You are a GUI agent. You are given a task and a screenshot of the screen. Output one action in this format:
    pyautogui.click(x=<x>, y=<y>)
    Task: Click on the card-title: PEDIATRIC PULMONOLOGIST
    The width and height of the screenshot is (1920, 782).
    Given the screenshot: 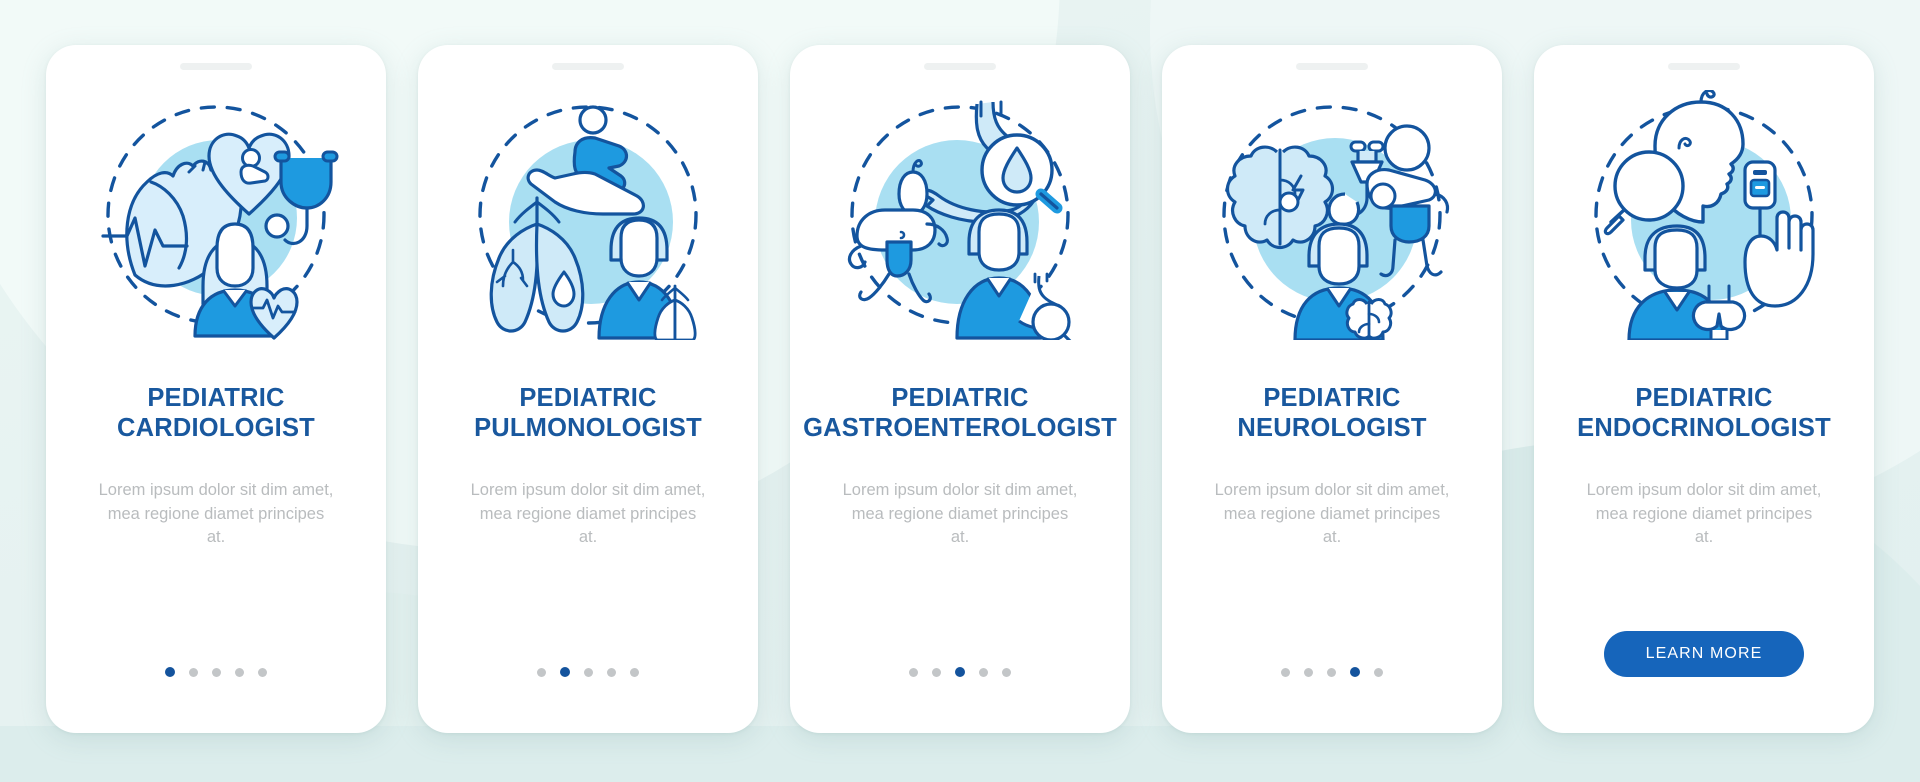 What is the action you would take?
    pyautogui.click(x=588, y=413)
    